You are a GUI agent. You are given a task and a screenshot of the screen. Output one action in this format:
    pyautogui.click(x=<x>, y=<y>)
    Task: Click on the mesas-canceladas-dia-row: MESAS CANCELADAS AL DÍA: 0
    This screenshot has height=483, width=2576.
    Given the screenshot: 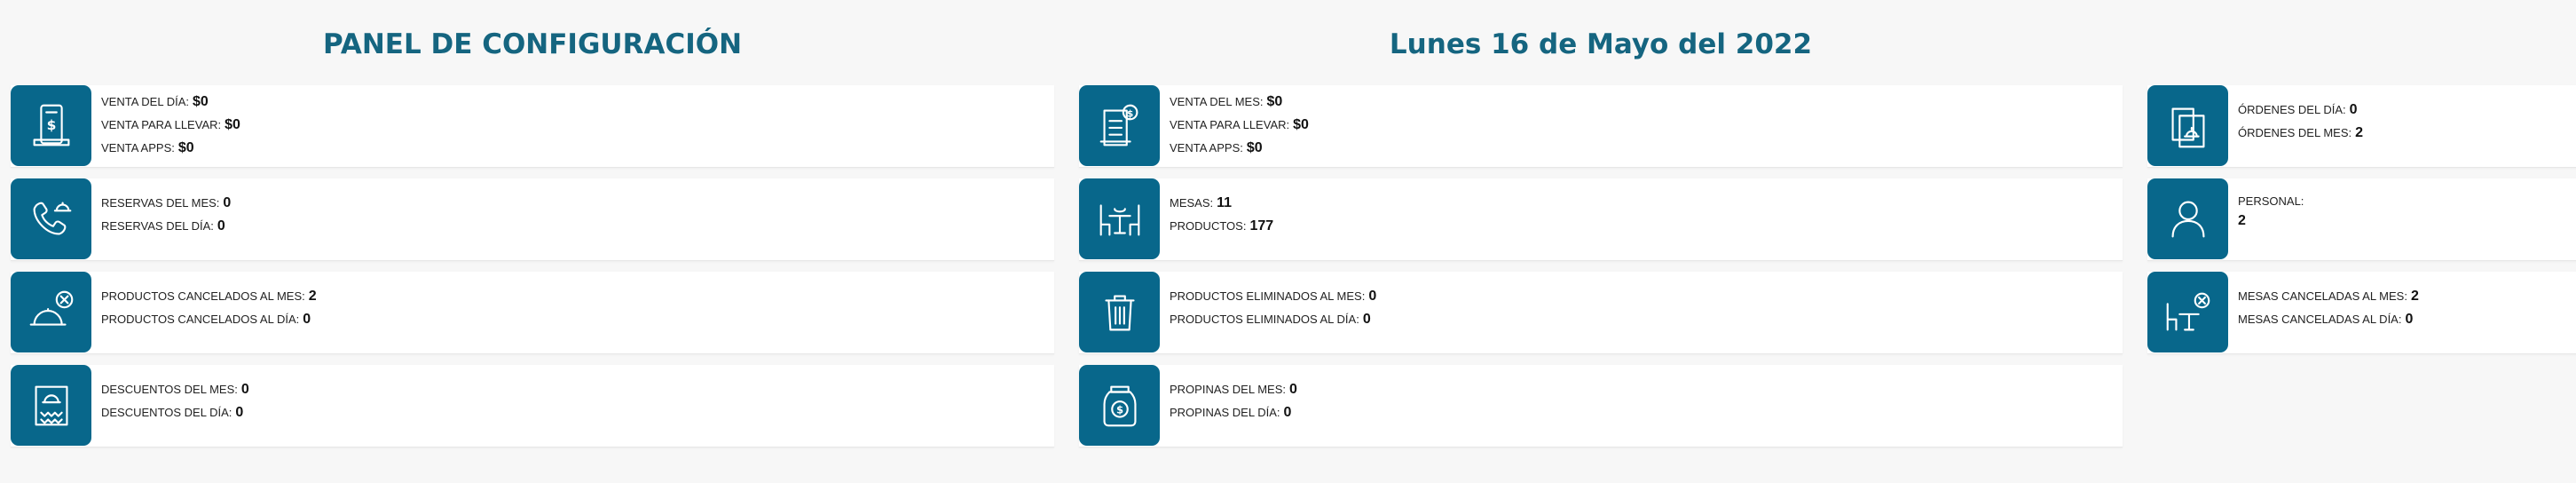 What is the action you would take?
    pyautogui.click(x=2326, y=319)
    